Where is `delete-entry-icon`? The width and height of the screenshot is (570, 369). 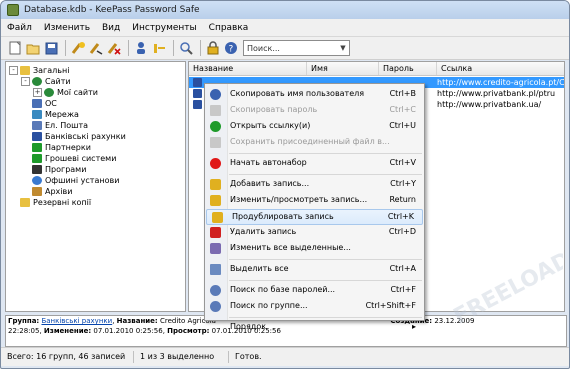
delete-entry-icon is located at coordinates (114, 48).